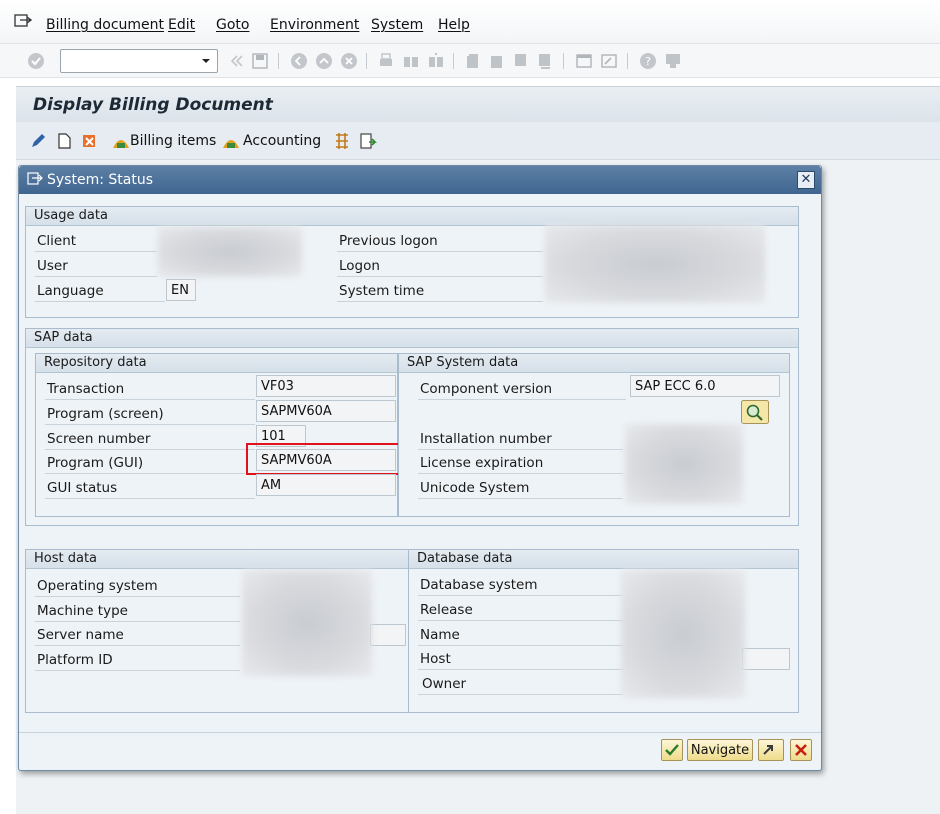 The height and width of the screenshot is (814, 940). What do you see at coordinates (683, 634) in the screenshot?
I see `database-values-redacted` at bounding box center [683, 634].